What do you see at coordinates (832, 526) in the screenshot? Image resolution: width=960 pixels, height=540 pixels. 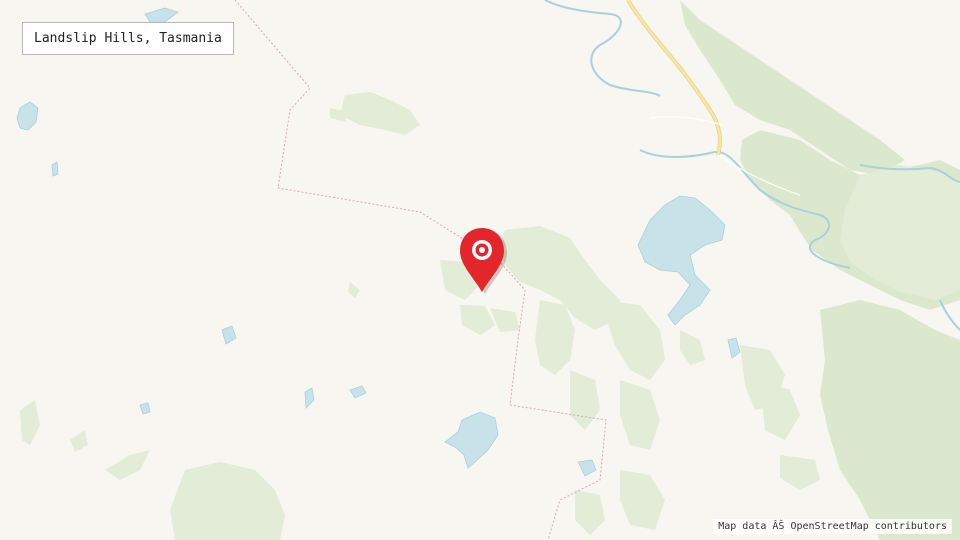 I see `map-attribution: Map data ÂŠ OpenStreetMap contributors` at bounding box center [832, 526].